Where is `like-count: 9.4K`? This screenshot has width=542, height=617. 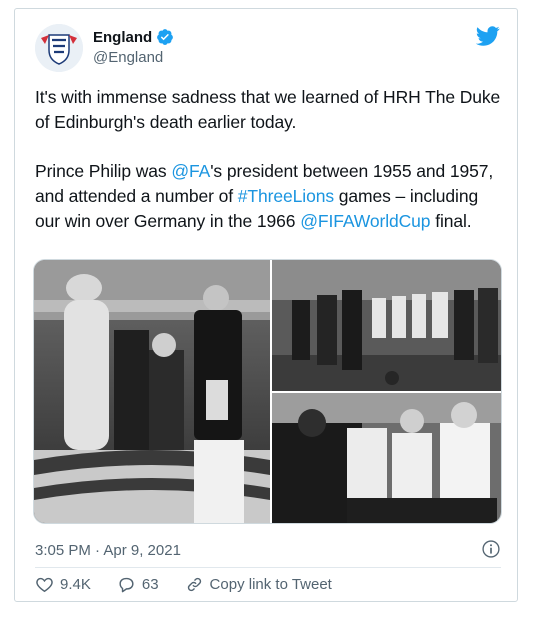 like-count: 9.4K is located at coordinates (75, 584).